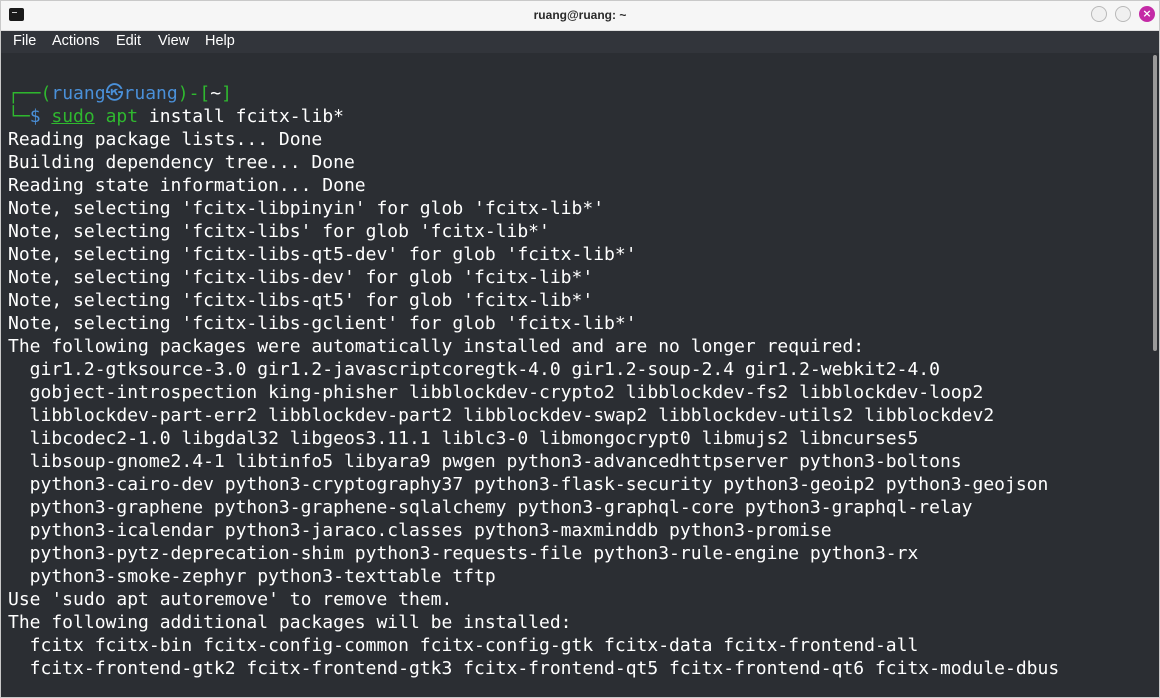 This screenshot has height=698, width=1160. Describe the element at coordinates (19, 116) in the screenshot. I see `prompt-corner-bottom: └─` at that location.